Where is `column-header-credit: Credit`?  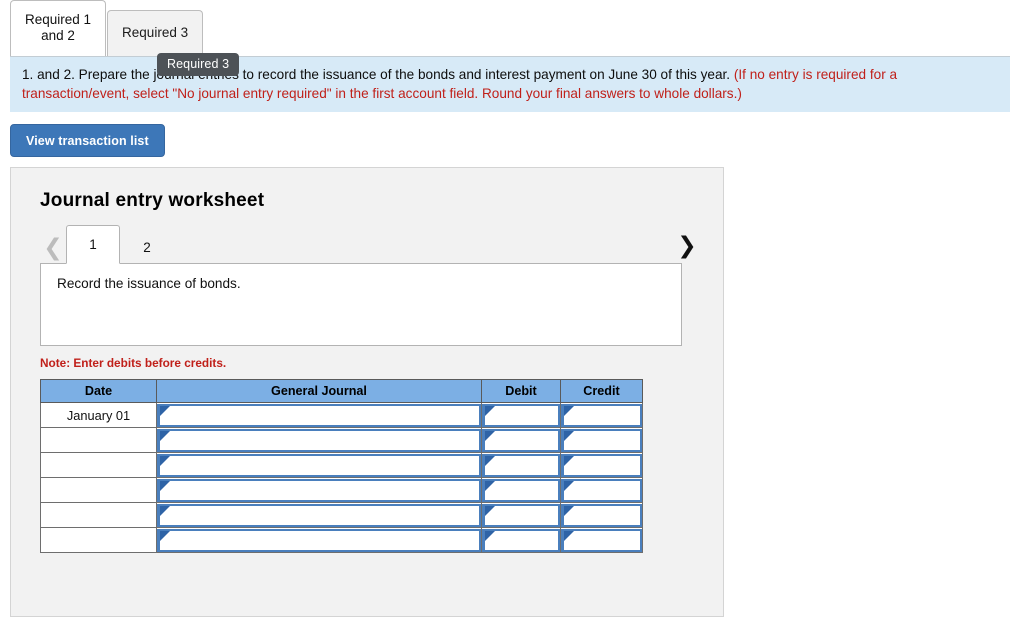 column-header-credit: Credit is located at coordinates (601, 391).